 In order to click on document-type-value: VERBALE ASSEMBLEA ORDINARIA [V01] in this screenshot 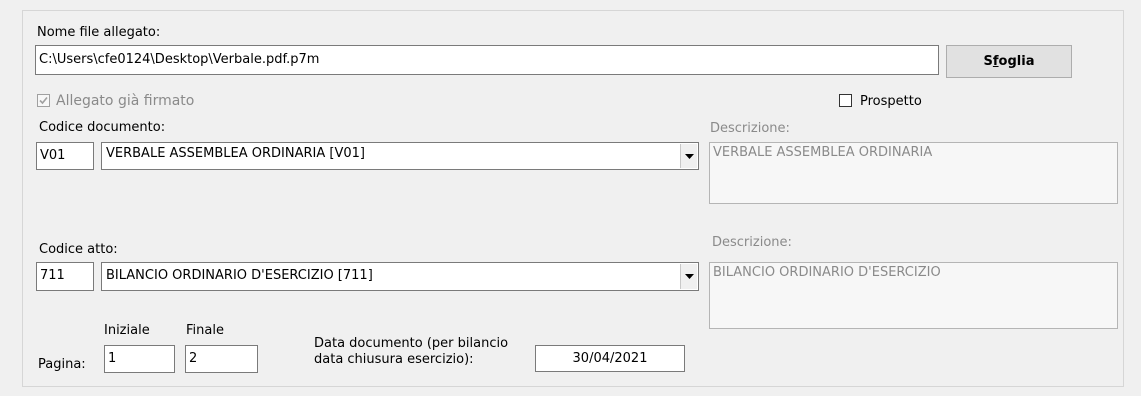, I will do `click(235, 153)`.